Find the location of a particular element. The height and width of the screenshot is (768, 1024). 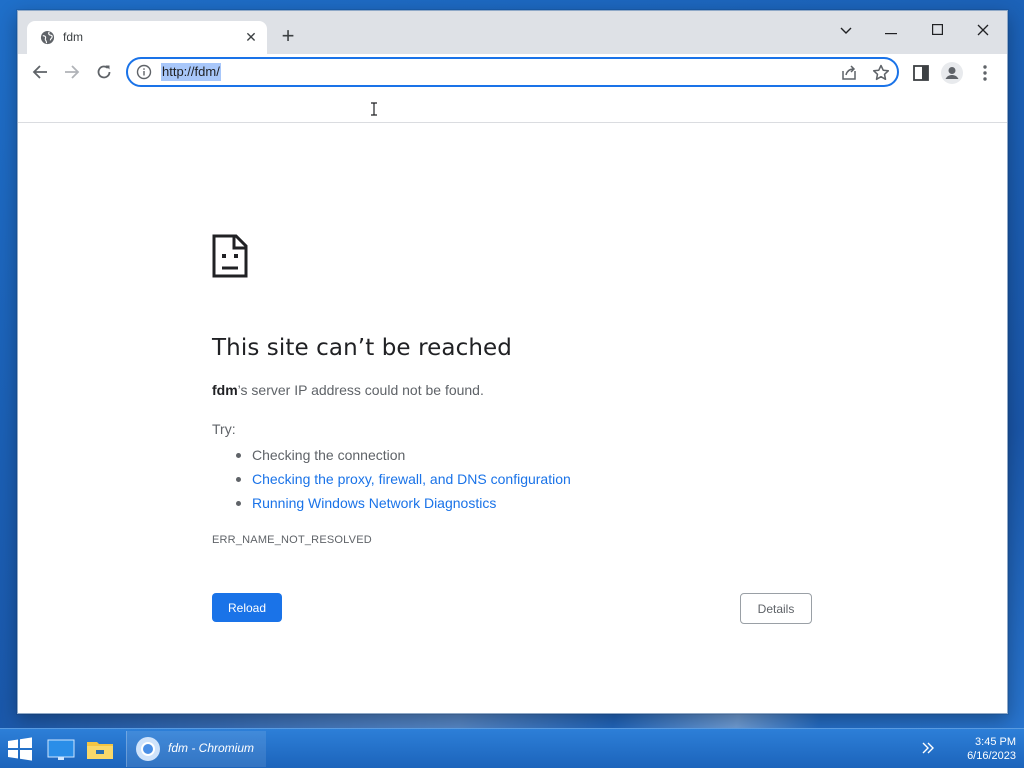

side-panel-icon is located at coordinates (921, 73).